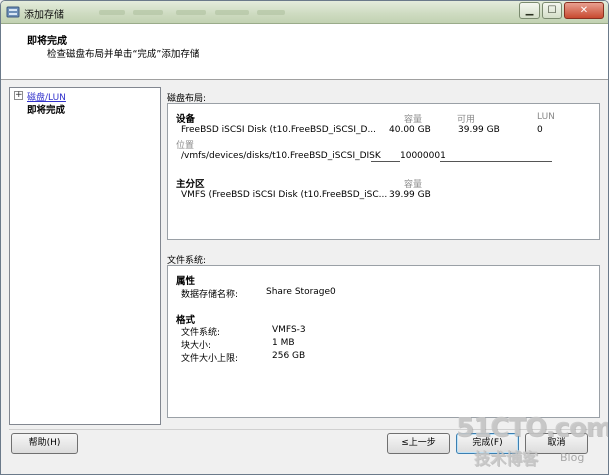 This screenshot has width=609, height=475. What do you see at coordinates (186, 320) in the screenshot?
I see `format-heading: 格式` at bounding box center [186, 320].